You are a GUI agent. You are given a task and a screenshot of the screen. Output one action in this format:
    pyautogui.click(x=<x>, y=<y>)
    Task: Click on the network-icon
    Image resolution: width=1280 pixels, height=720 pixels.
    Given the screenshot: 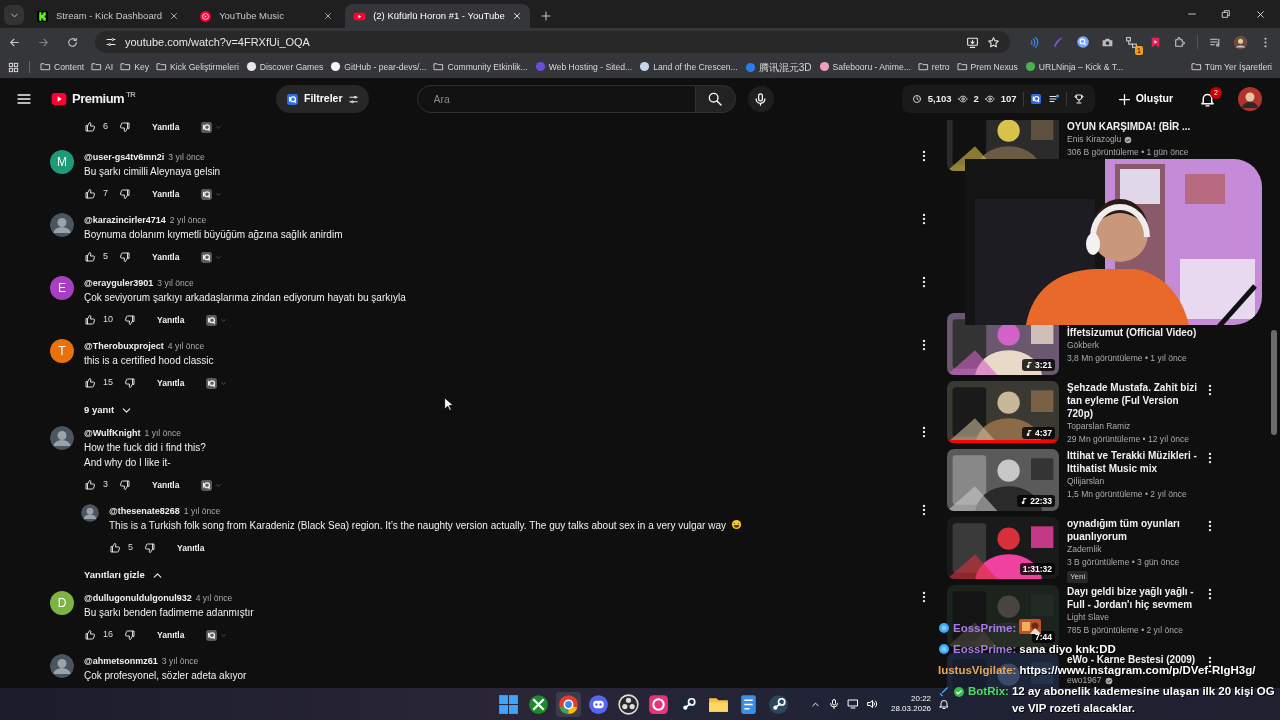 What is the action you would take?
    pyautogui.click(x=1131, y=43)
    